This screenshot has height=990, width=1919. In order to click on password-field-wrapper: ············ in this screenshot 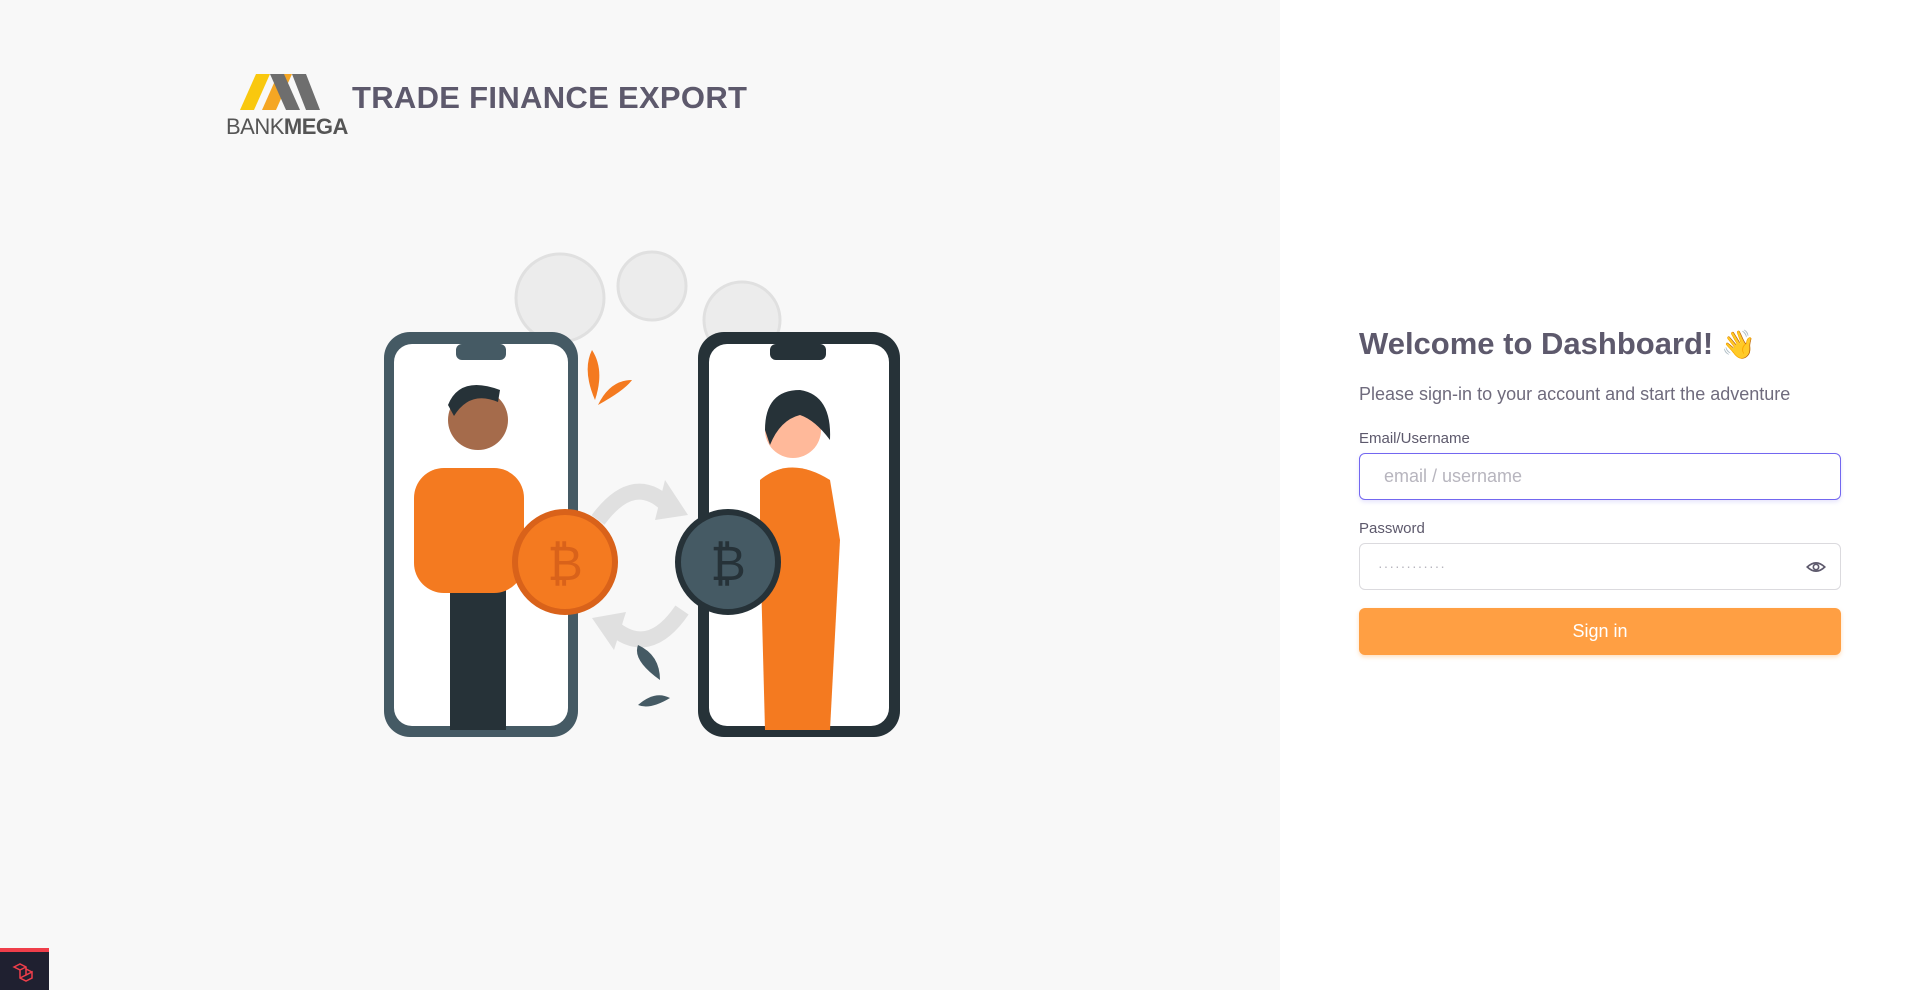, I will do `click(1600, 566)`.